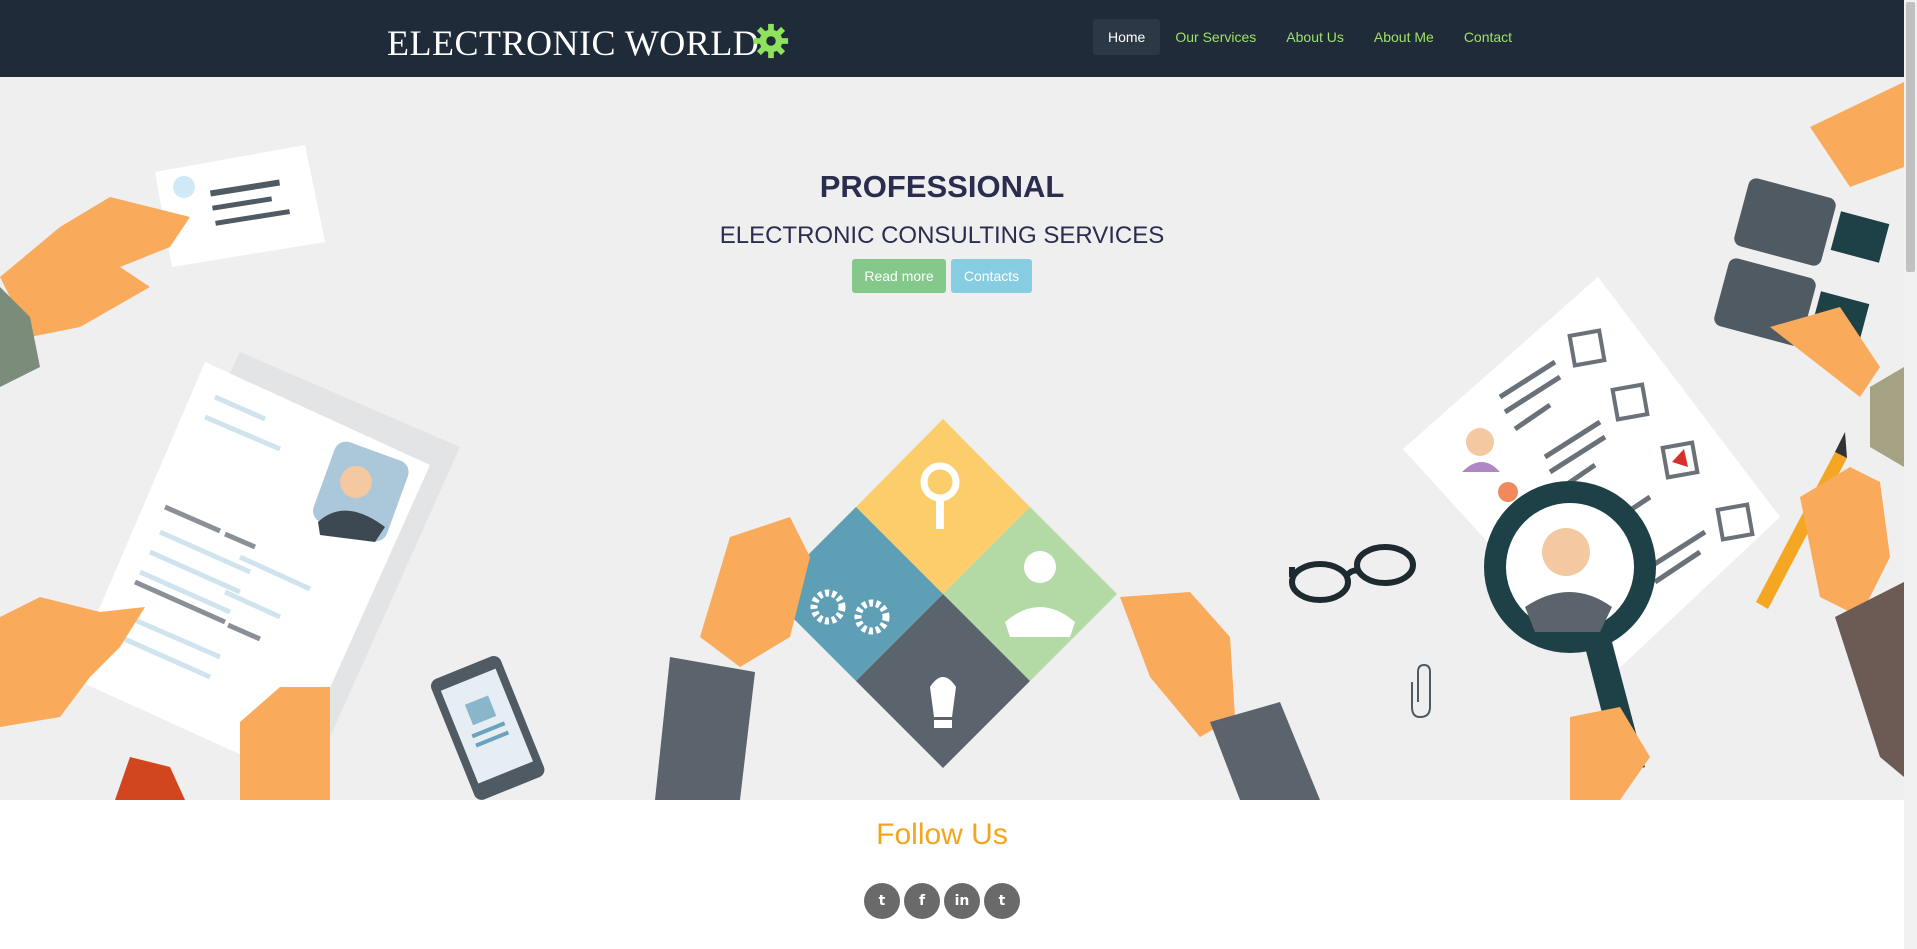 This screenshot has width=1917, height=949. What do you see at coordinates (1127, 37) in the screenshot?
I see `nav-home: Home` at bounding box center [1127, 37].